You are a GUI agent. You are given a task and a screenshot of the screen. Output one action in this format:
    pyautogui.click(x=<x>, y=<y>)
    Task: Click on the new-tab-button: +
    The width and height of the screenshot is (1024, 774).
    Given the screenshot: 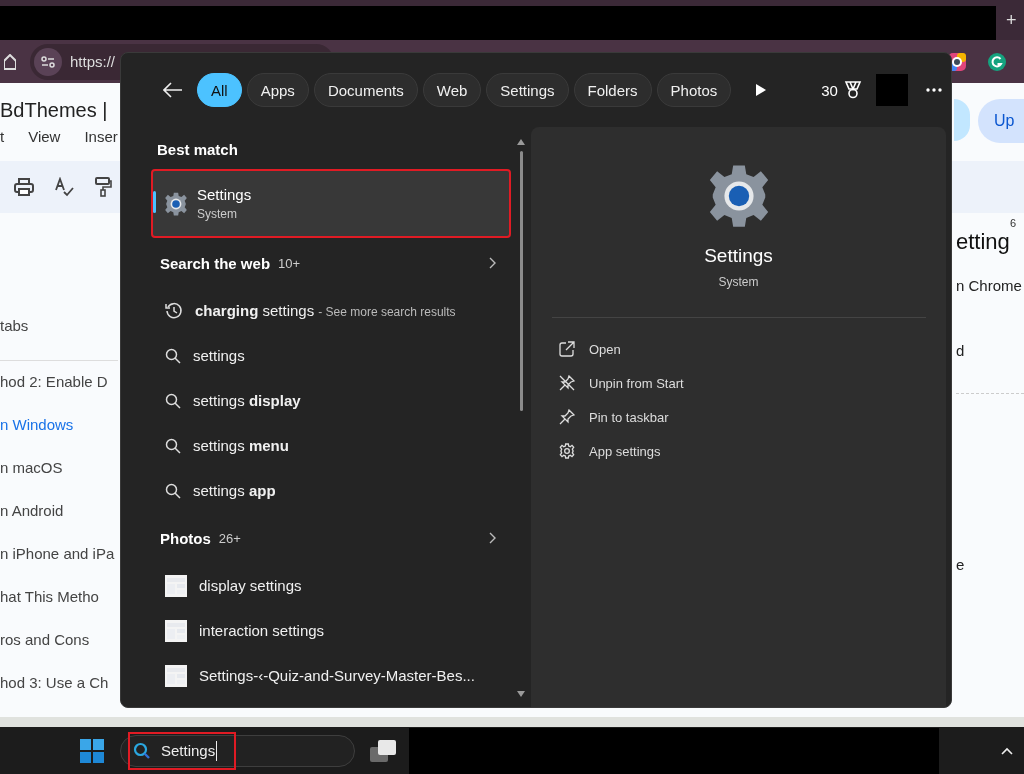 What is the action you would take?
    pyautogui.click(x=1011, y=20)
    